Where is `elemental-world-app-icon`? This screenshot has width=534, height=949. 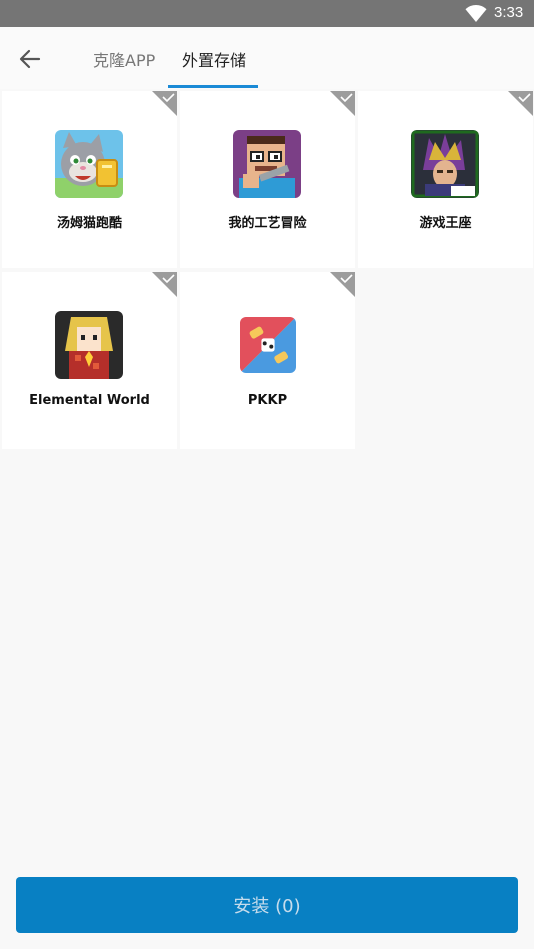 elemental-world-app-icon is located at coordinates (89, 345).